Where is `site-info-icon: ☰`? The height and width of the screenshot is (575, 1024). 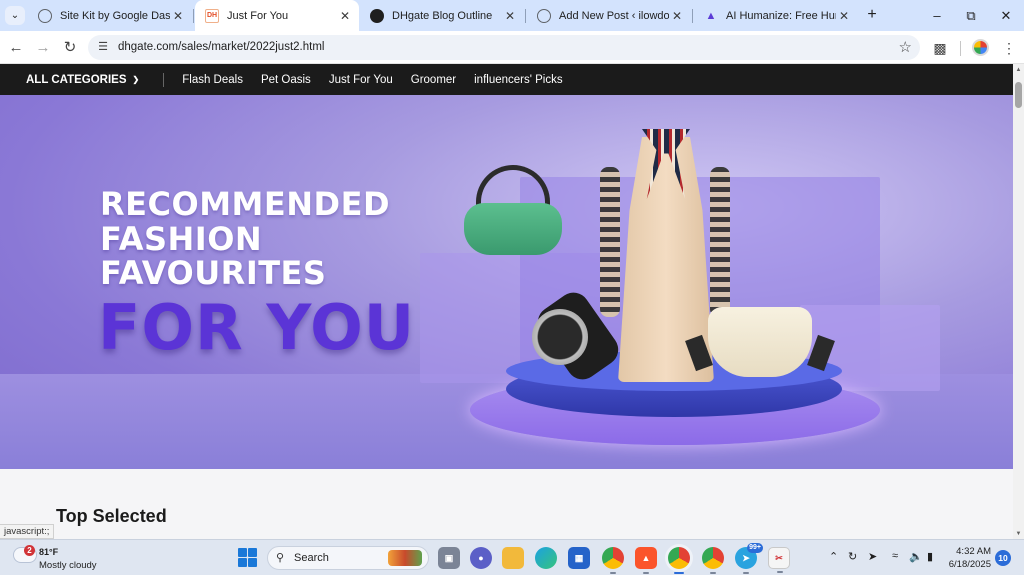
site-info-icon: ☰ is located at coordinates (103, 47).